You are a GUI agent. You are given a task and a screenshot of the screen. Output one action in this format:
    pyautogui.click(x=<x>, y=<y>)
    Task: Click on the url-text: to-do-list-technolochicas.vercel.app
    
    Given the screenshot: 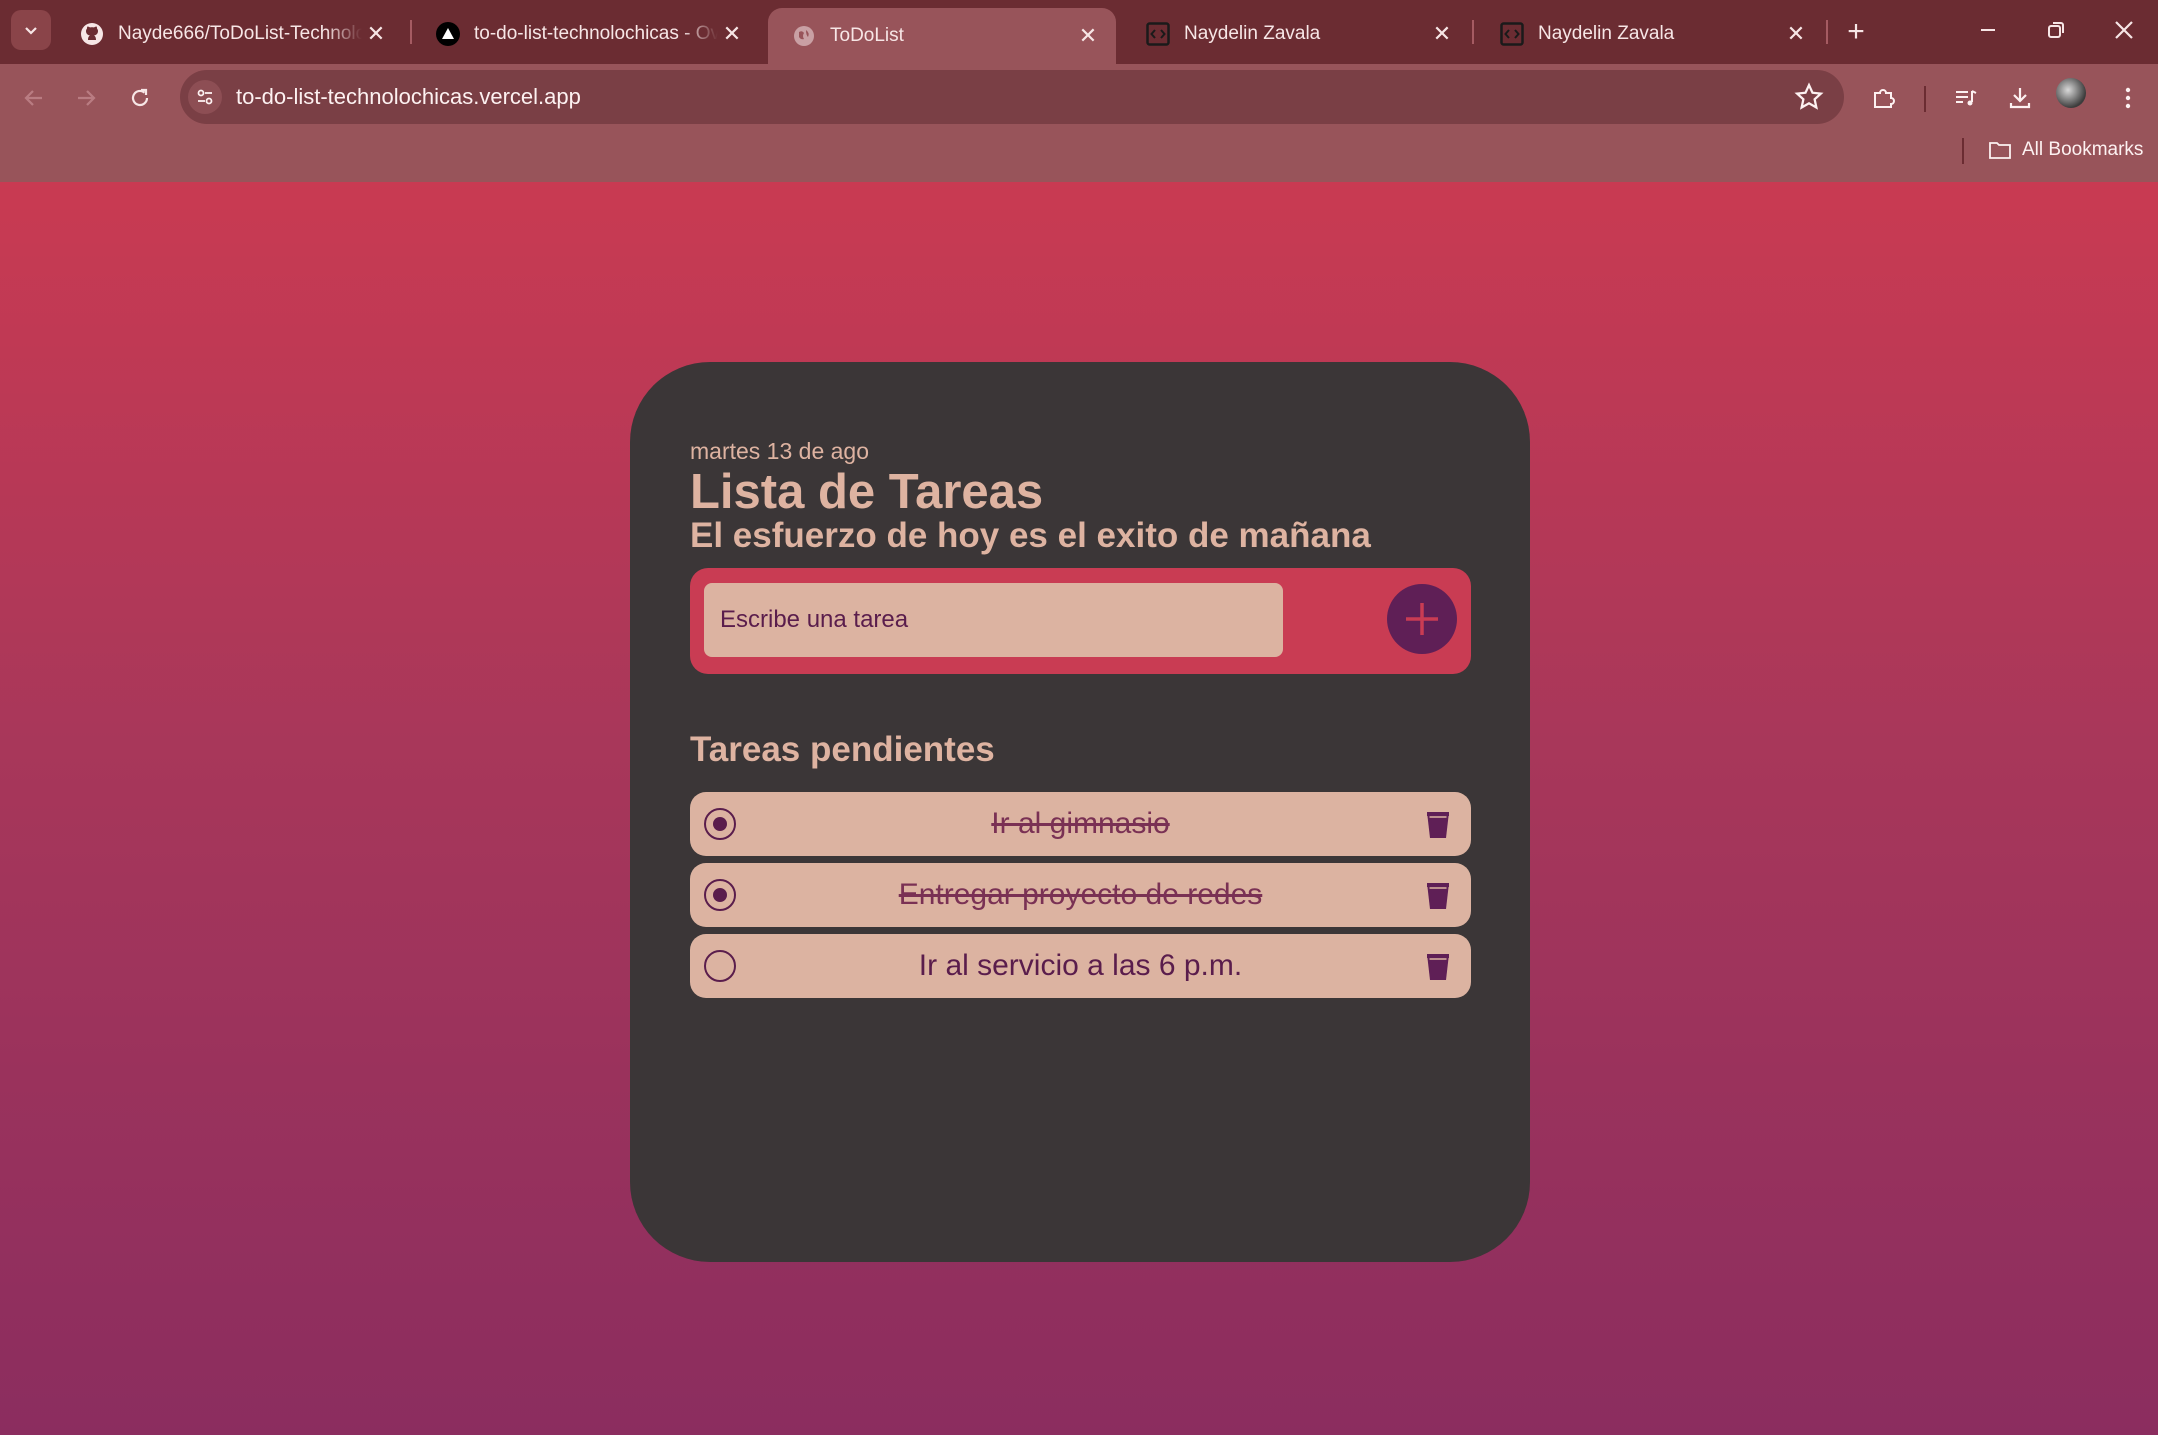 What is the action you would take?
    pyautogui.click(x=408, y=97)
    